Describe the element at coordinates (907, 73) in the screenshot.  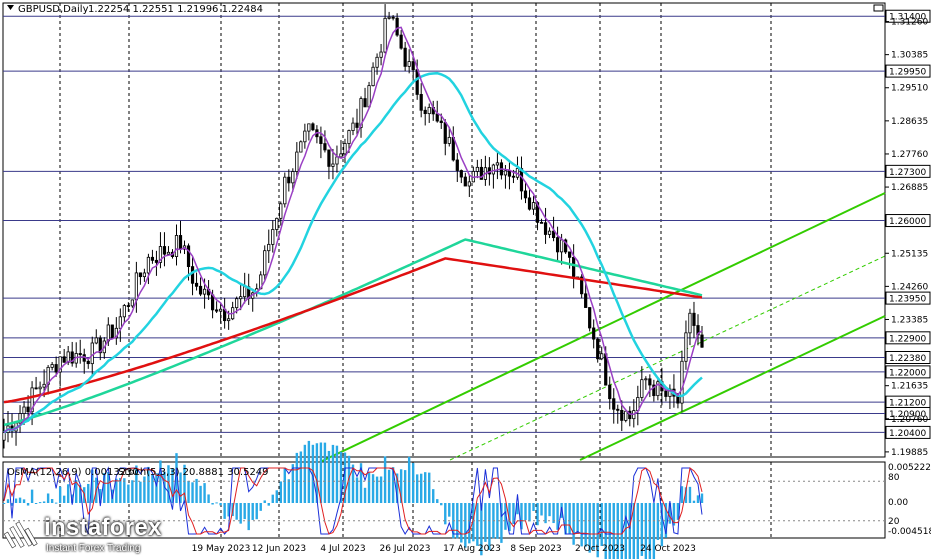
I see `level-label: 1.29950` at that location.